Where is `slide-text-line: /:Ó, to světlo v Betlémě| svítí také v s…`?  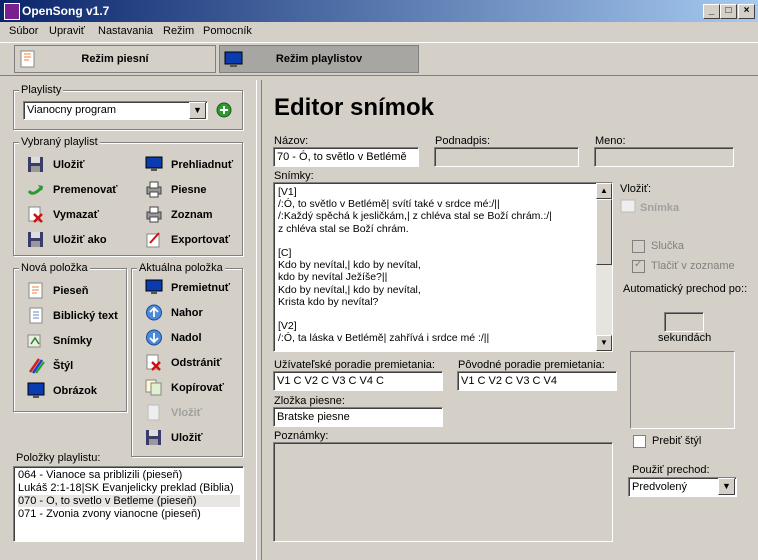 slide-text-line: /:Ó, to světlo v Betlémě| svítí také v s… is located at coordinates (389, 204).